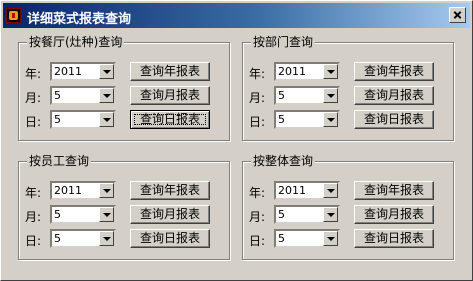 The height and width of the screenshot is (281, 473). I want to click on group-legend: 按整体查询, so click(283, 161).